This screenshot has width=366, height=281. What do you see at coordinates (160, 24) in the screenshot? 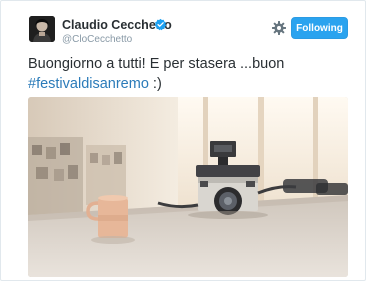
I see `verified-badge-icon` at bounding box center [160, 24].